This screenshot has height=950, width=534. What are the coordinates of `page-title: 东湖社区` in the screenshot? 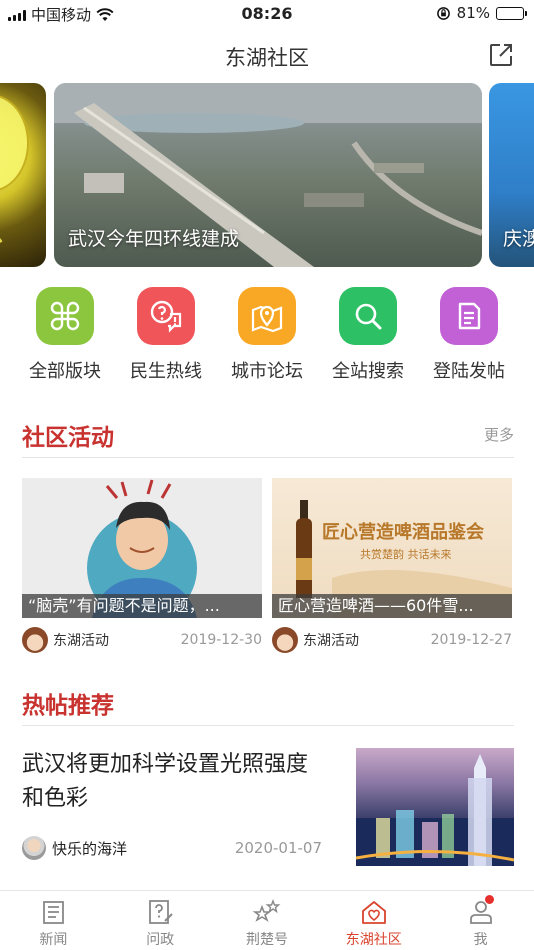 It's located at (267, 58).